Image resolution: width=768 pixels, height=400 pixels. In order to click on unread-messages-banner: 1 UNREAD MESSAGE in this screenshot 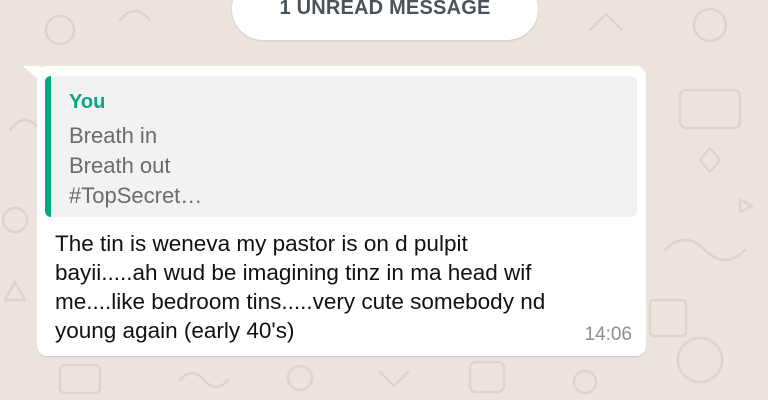, I will do `click(385, 20)`.